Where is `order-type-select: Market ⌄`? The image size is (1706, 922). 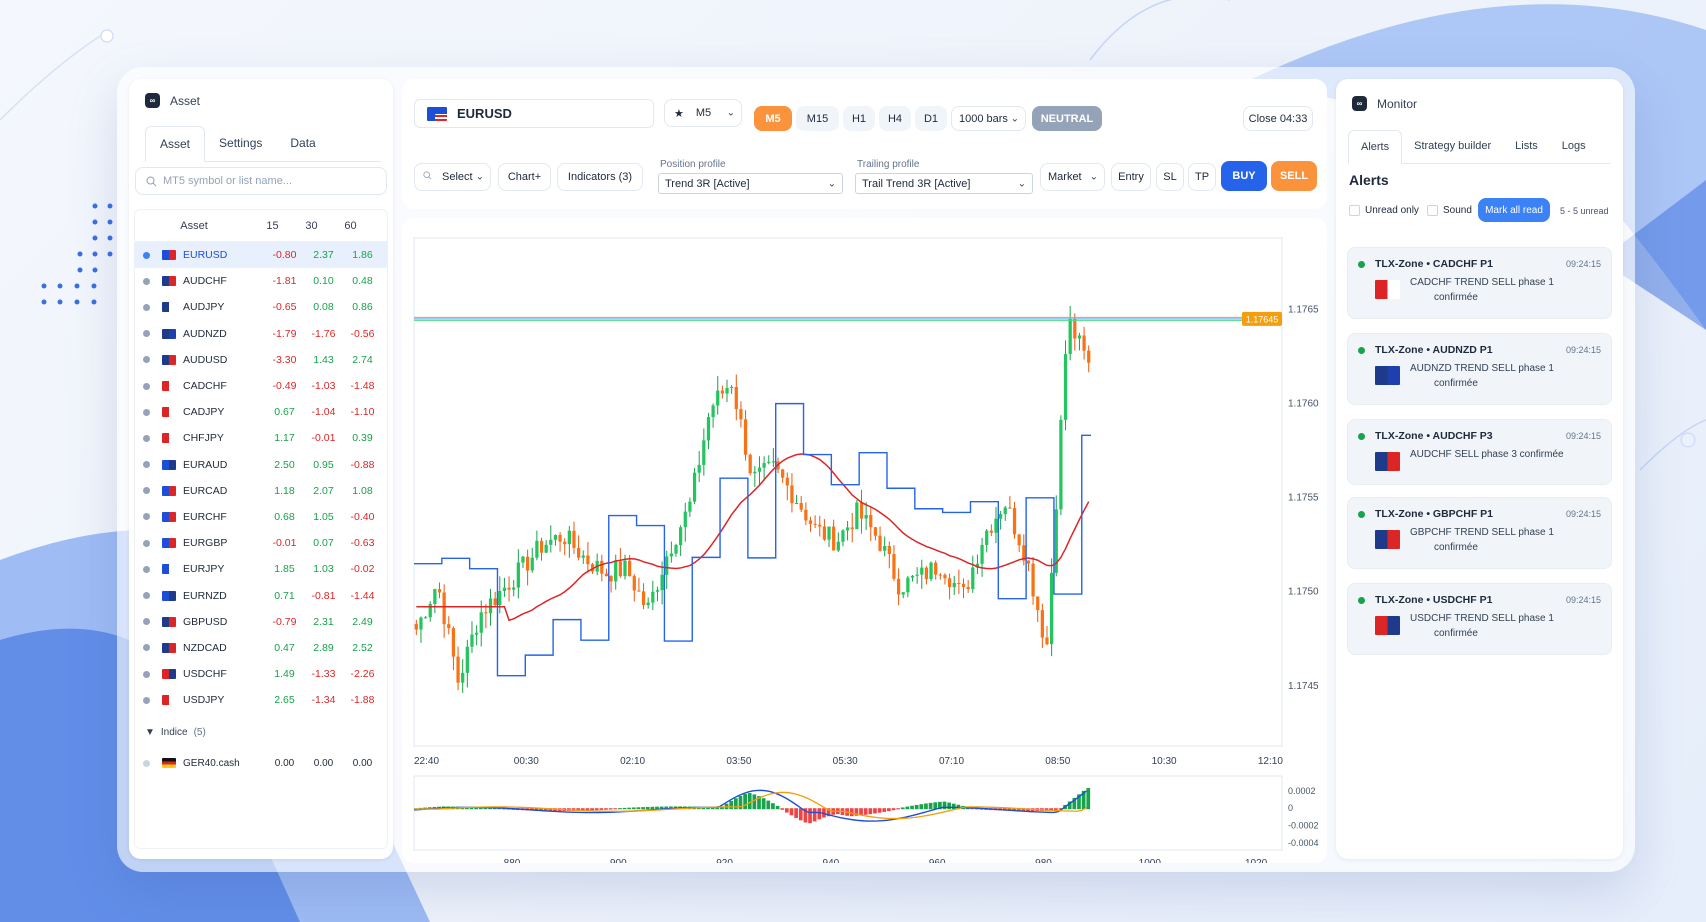
order-type-select: Market ⌄ is located at coordinates (1072, 177).